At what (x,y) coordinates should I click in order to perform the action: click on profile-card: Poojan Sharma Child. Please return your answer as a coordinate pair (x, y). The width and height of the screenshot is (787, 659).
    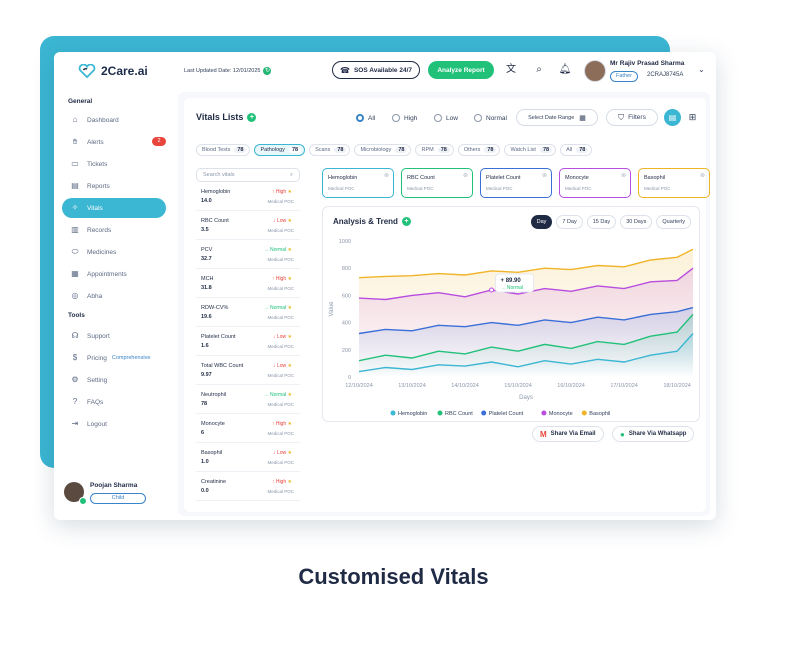
    Looking at the image, I should click on (114, 495).